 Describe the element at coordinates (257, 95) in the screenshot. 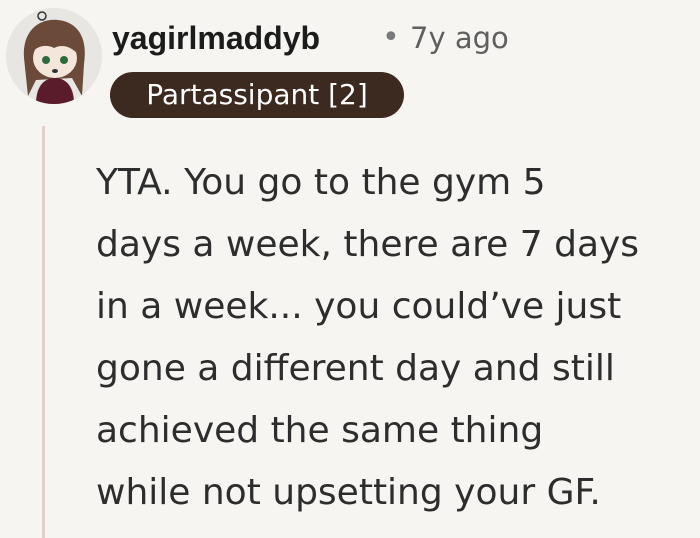

I see `user-flair-badge: Partassipant [2]` at that location.